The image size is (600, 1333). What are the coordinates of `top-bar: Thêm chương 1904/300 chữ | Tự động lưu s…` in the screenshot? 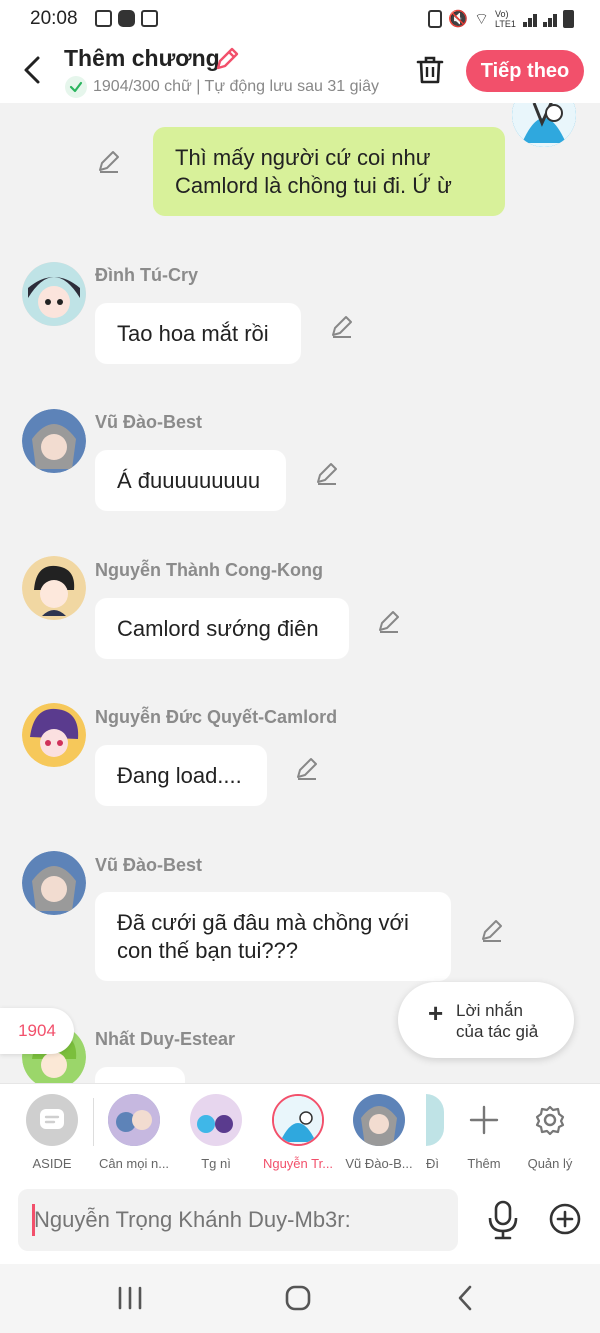 It's located at (300, 71).